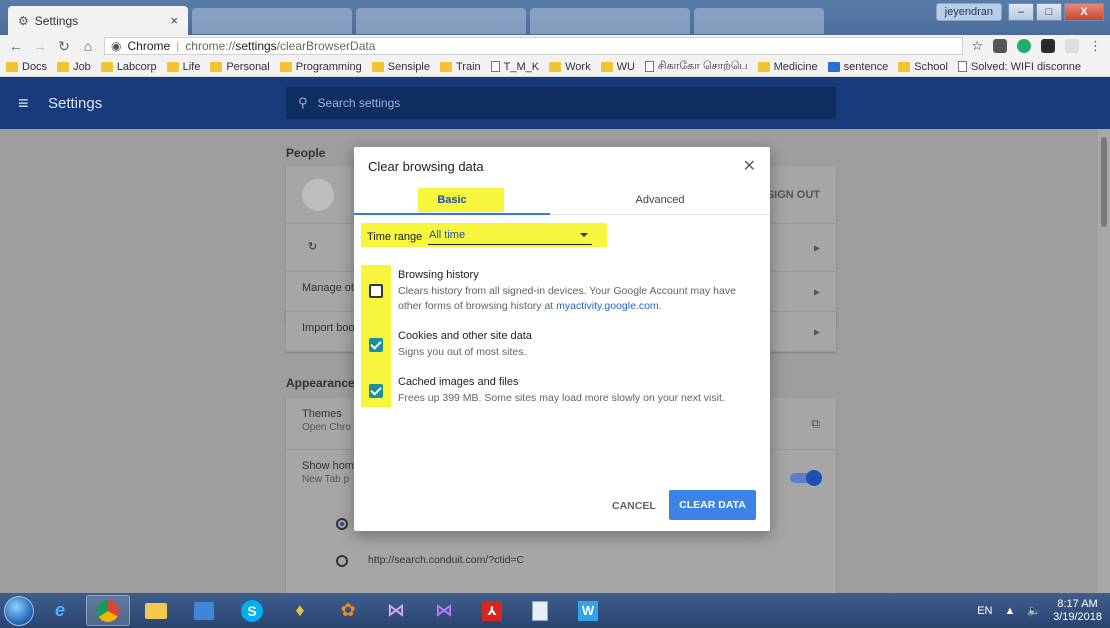 The height and width of the screenshot is (628, 1110). I want to click on sync-icon: ↻, so click(313, 247).